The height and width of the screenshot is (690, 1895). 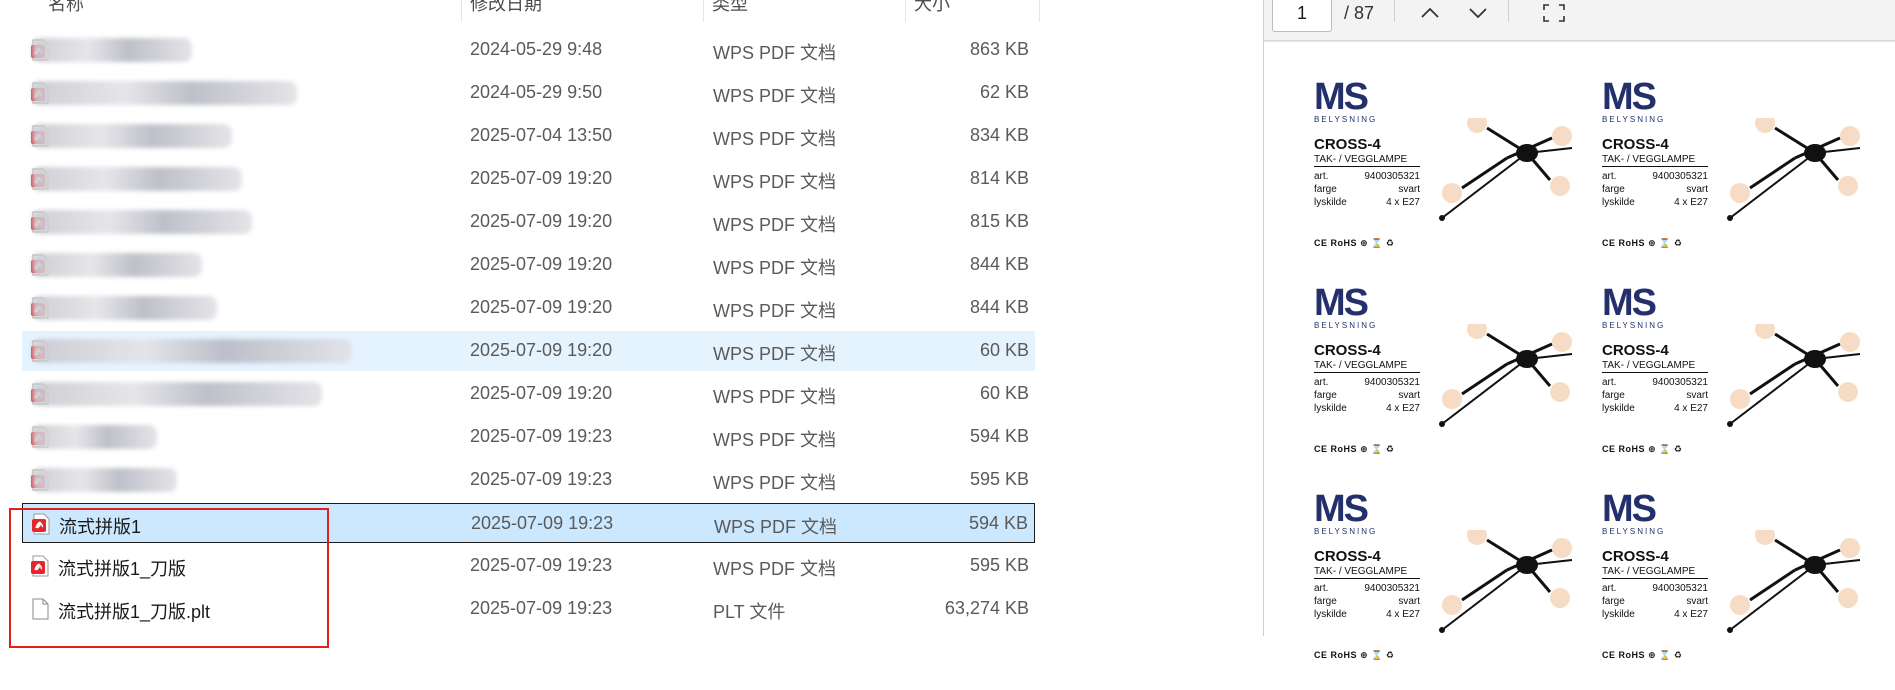 I want to click on file-size: 63,274 KB, so click(x=986, y=608).